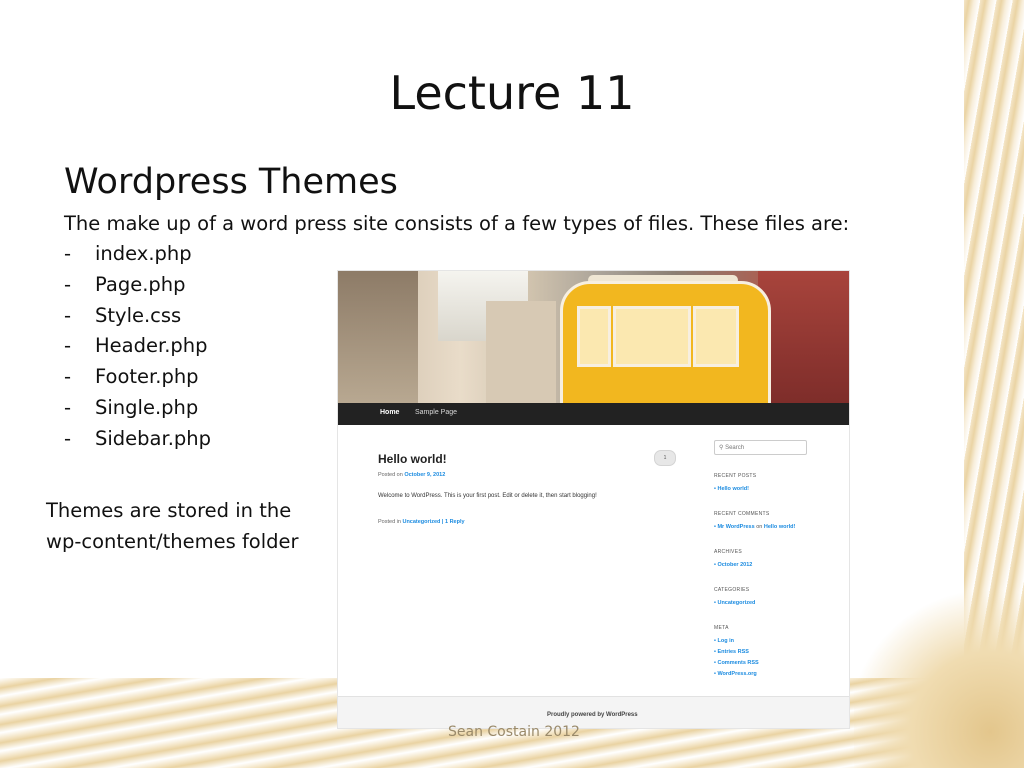 The width and height of the screenshot is (1024, 768). What do you see at coordinates (231, 182) in the screenshot?
I see `slide-heading: Wordpress Themes` at bounding box center [231, 182].